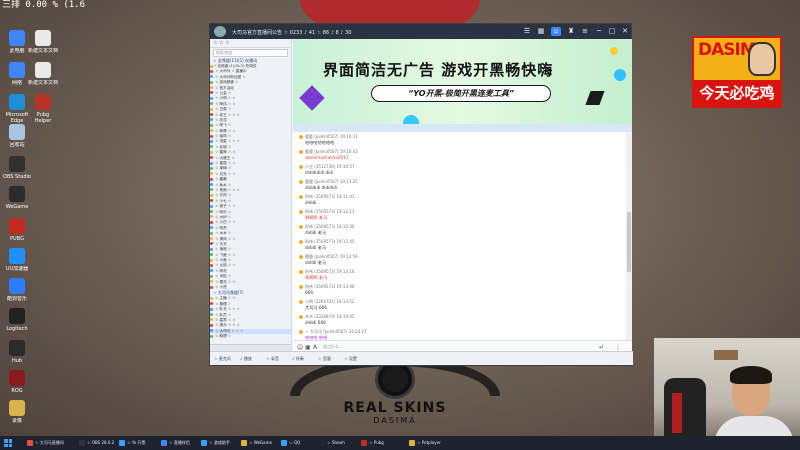 The width and height of the screenshot is (800, 450). Describe the element at coordinates (329, 196) in the screenshot. I see `chat-message-sender: 阿伟 (3509573) 19:11:41` at that location.